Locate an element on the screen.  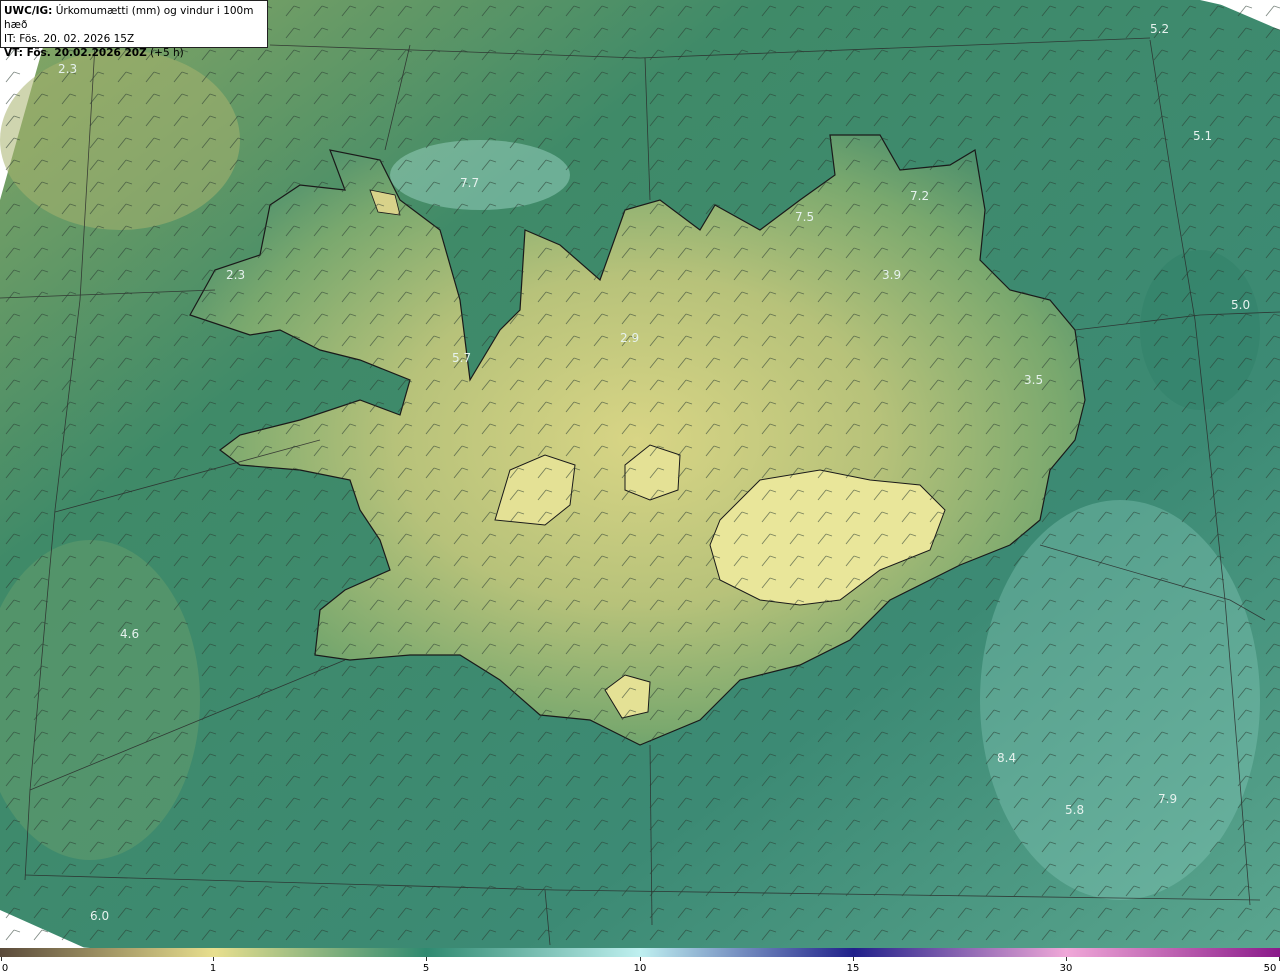
valid-time: VT: Fös. 20.02.2026 20Z is located at coordinates (75, 53).